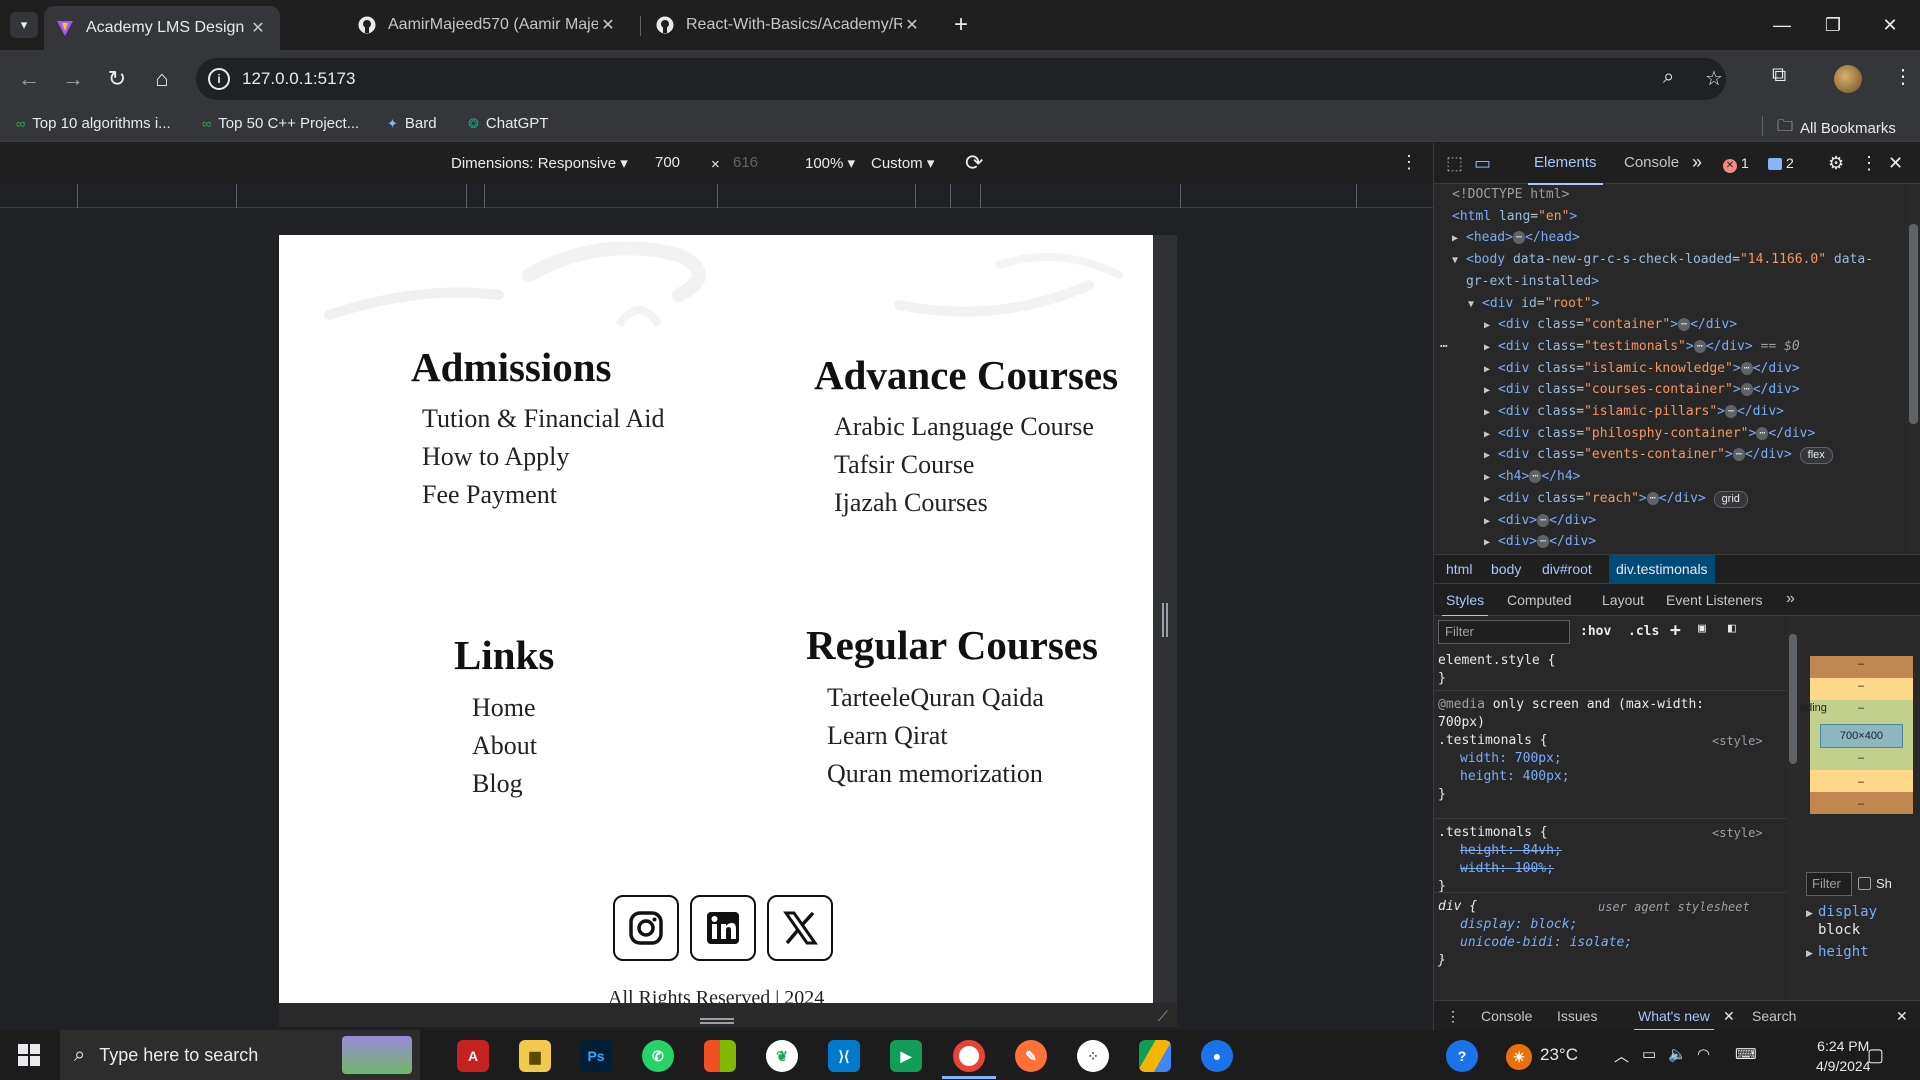 This screenshot has height=1080, width=1920. What do you see at coordinates (1165, 620) in the screenshot?
I see `resize-handle-right` at bounding box center [1165, 620].